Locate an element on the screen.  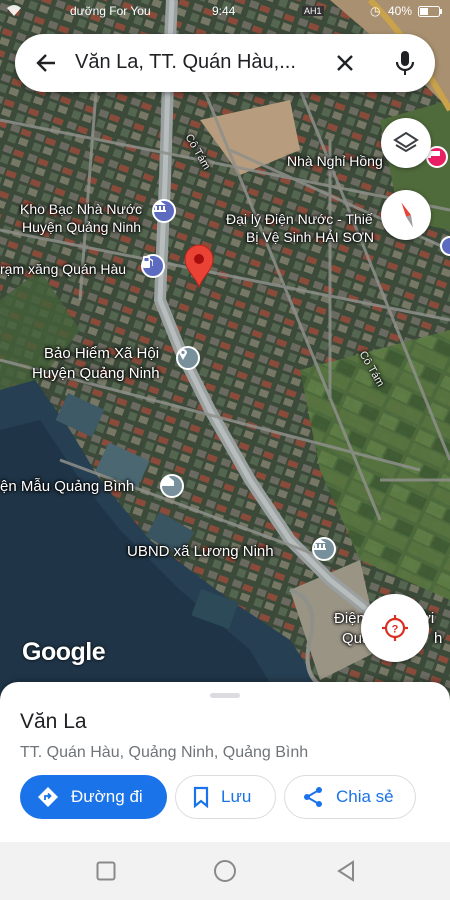
google-attribution: Google is located at coordinates (64, 652).